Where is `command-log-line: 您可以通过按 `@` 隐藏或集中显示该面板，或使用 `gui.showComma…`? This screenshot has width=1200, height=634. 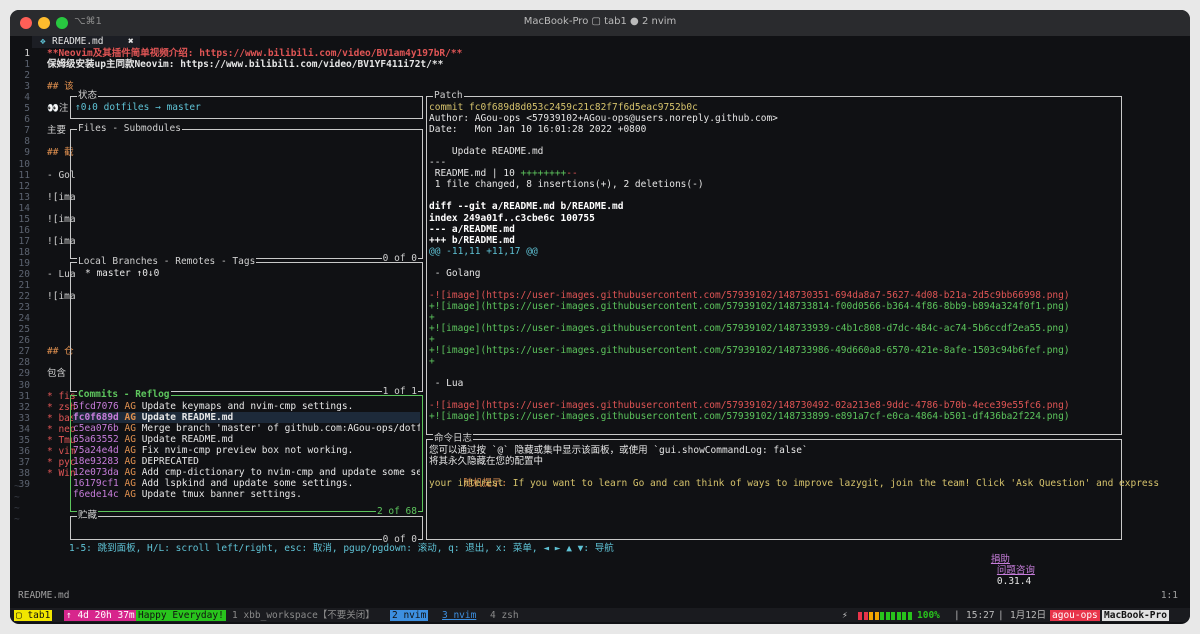 command-log-line: 您可以通过按 `@` 隐藏或集中显示该面板，或使用 `gui.showComma… is located at coordinates (618, 450).